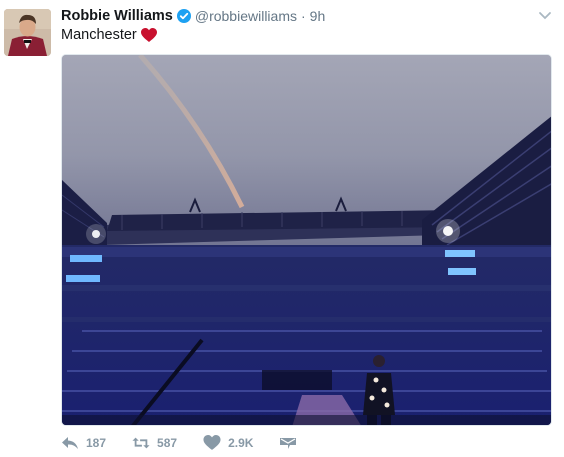 The image size is (564, 457). Describe the element at coordinates (96, 443) in the screenshot. I see `reply-count: 187` at that location.